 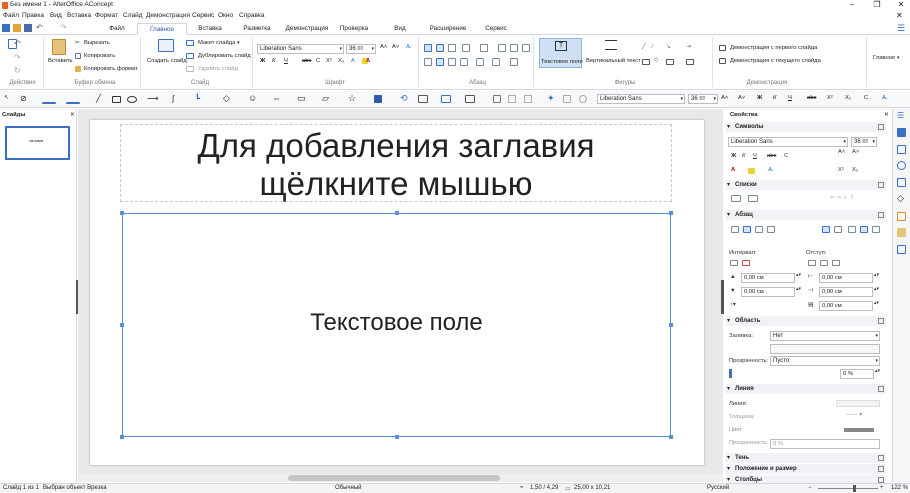 What do you see at coordinates (842, 198) in the screenshot?
I see `sb-list-move-icons: ⇐ ⇒ ⇓ ⇑` at bounding box center [842, 198].